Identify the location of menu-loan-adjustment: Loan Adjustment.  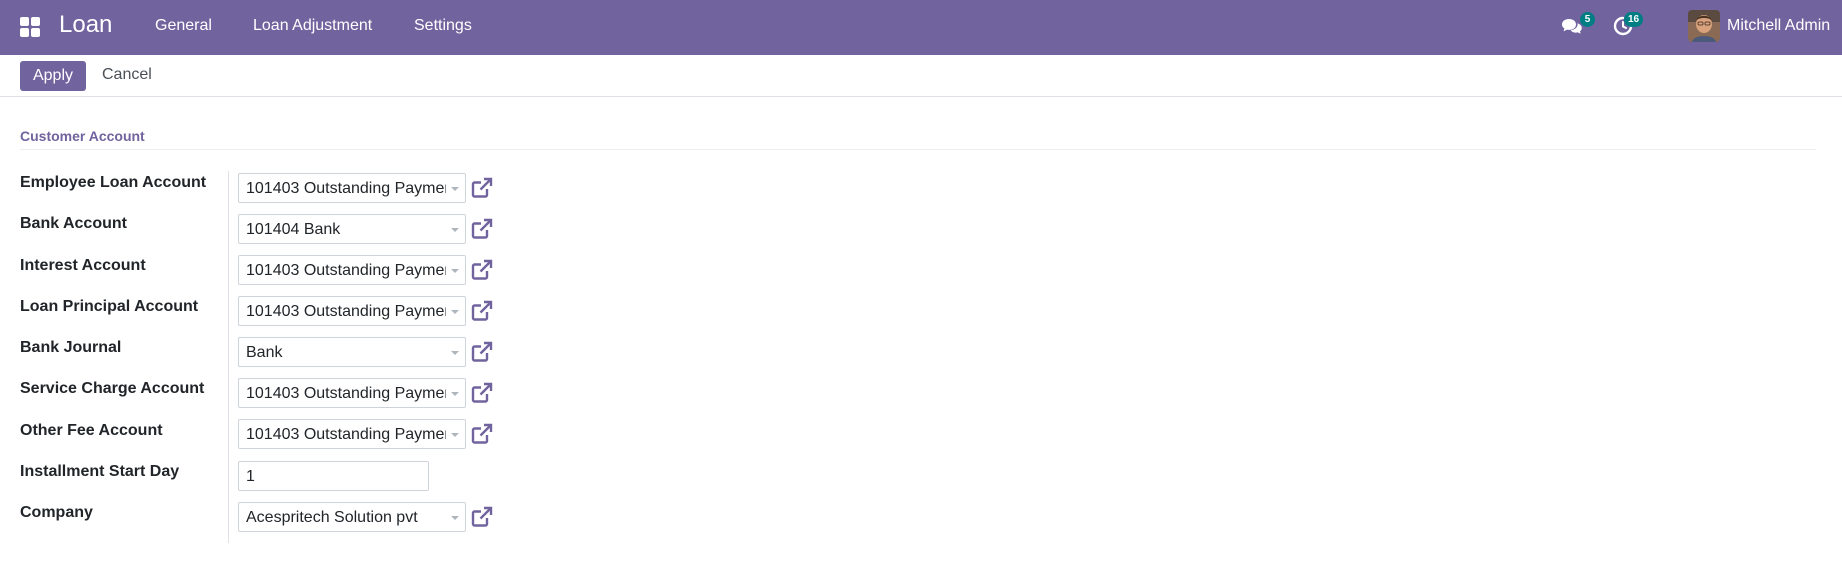
(312, 26).